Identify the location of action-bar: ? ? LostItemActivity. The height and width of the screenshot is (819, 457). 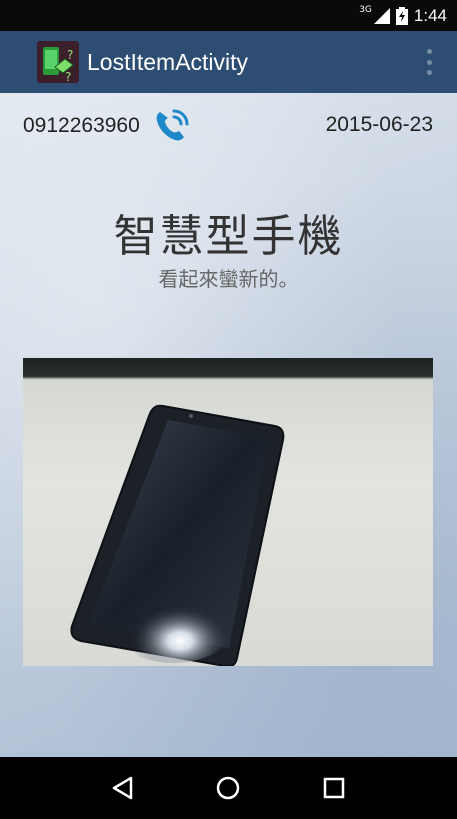
(228, 62).